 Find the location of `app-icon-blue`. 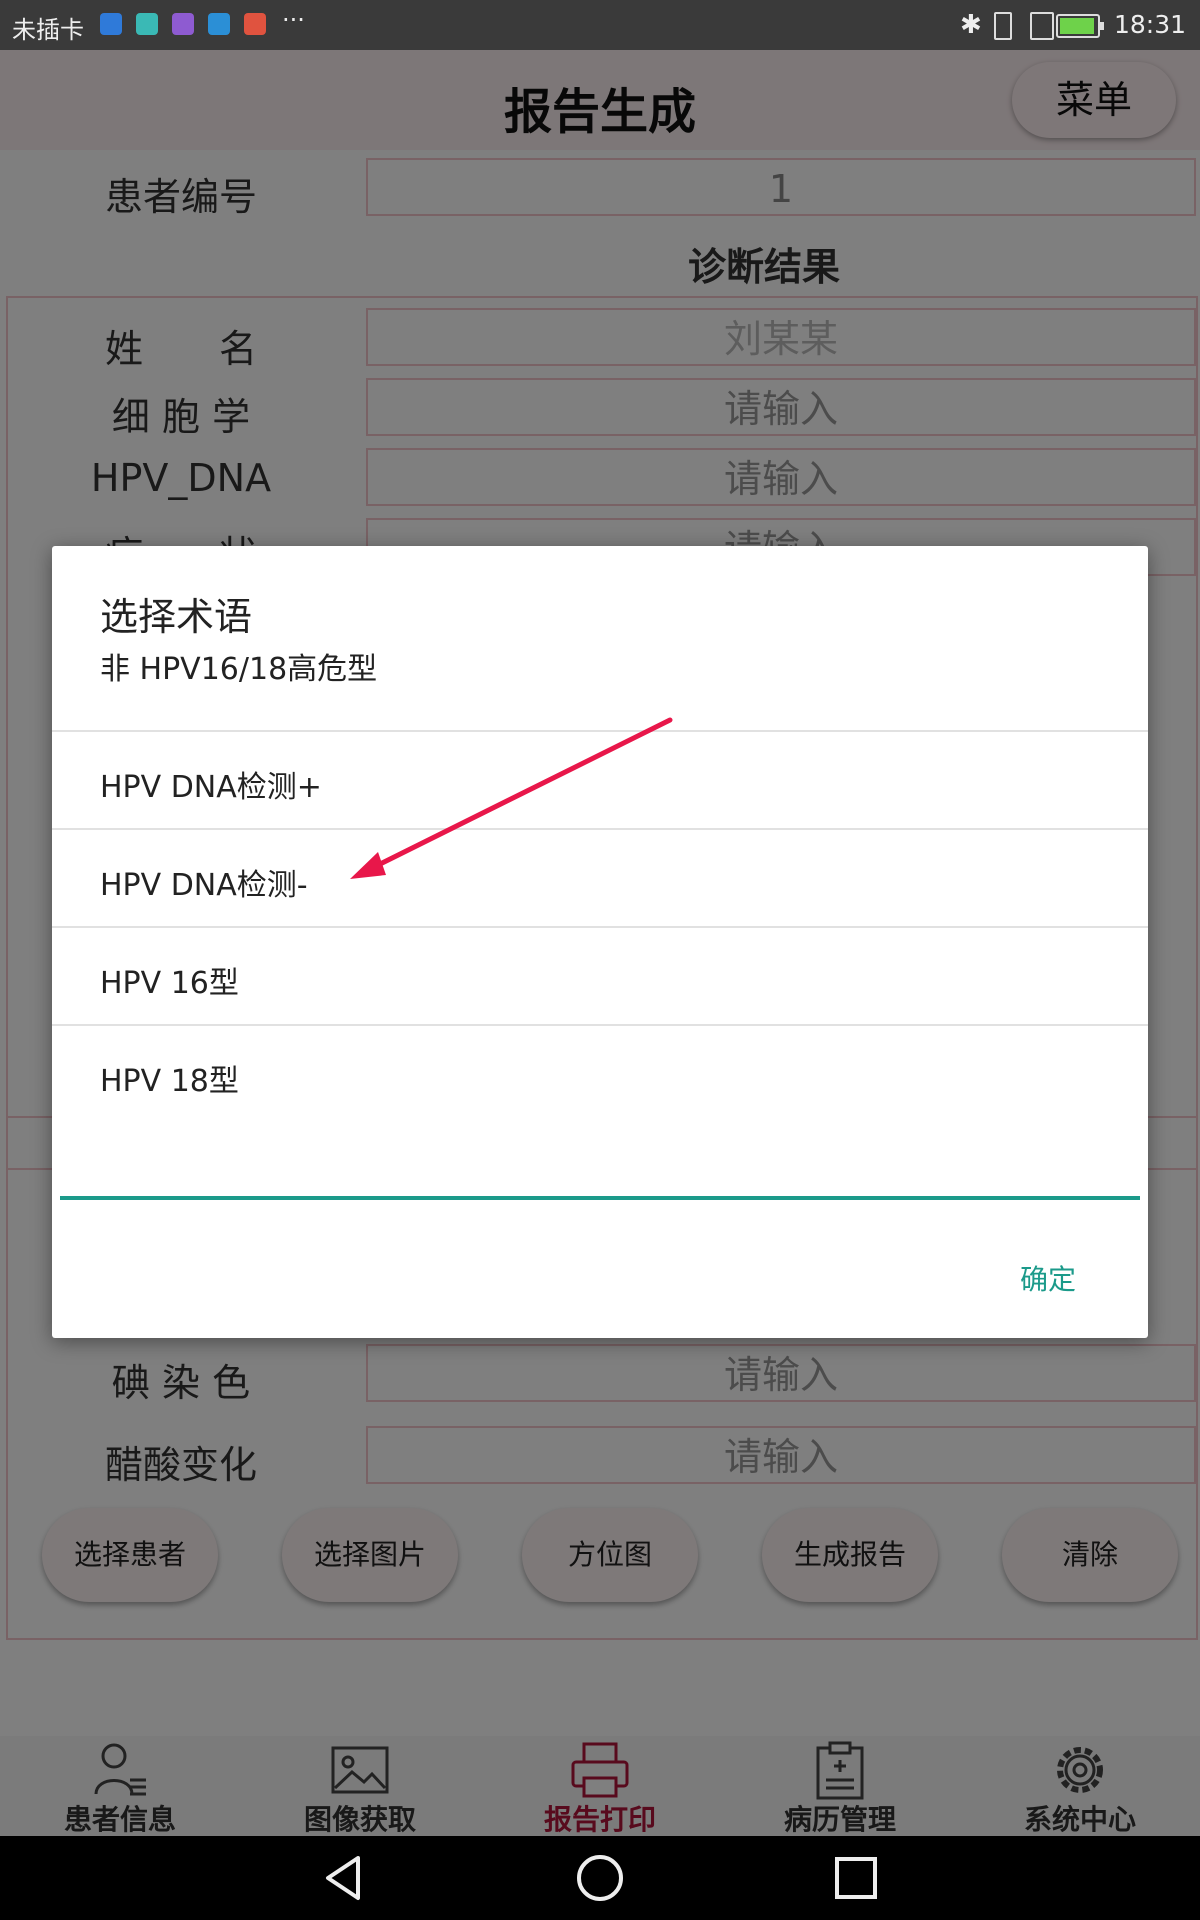

app-icon-blue is located at coordinates (111, 24).